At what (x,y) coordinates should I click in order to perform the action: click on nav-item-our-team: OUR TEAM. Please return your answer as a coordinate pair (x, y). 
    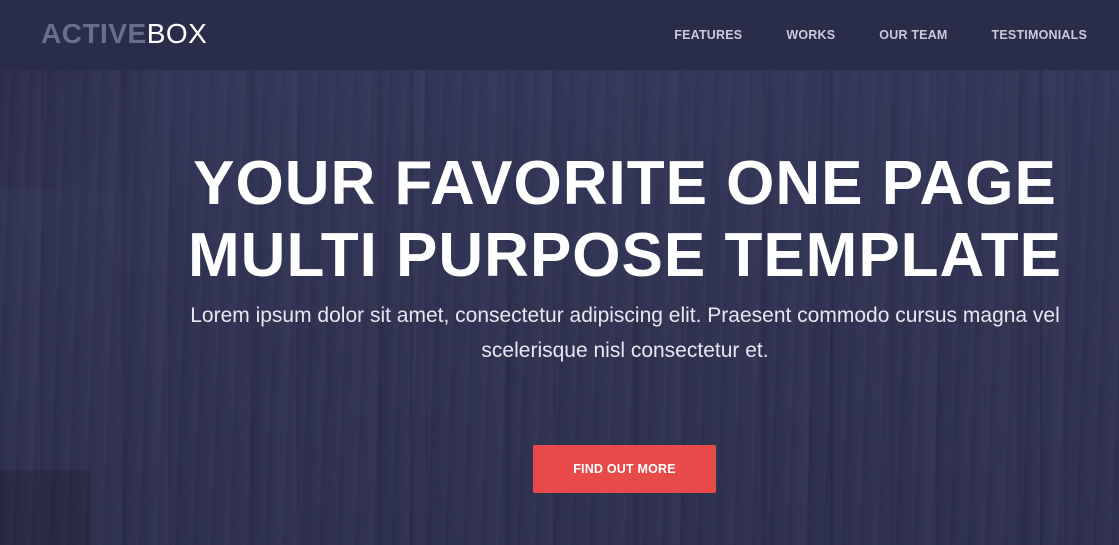
    Looking at the image, I should click on (913, 35).